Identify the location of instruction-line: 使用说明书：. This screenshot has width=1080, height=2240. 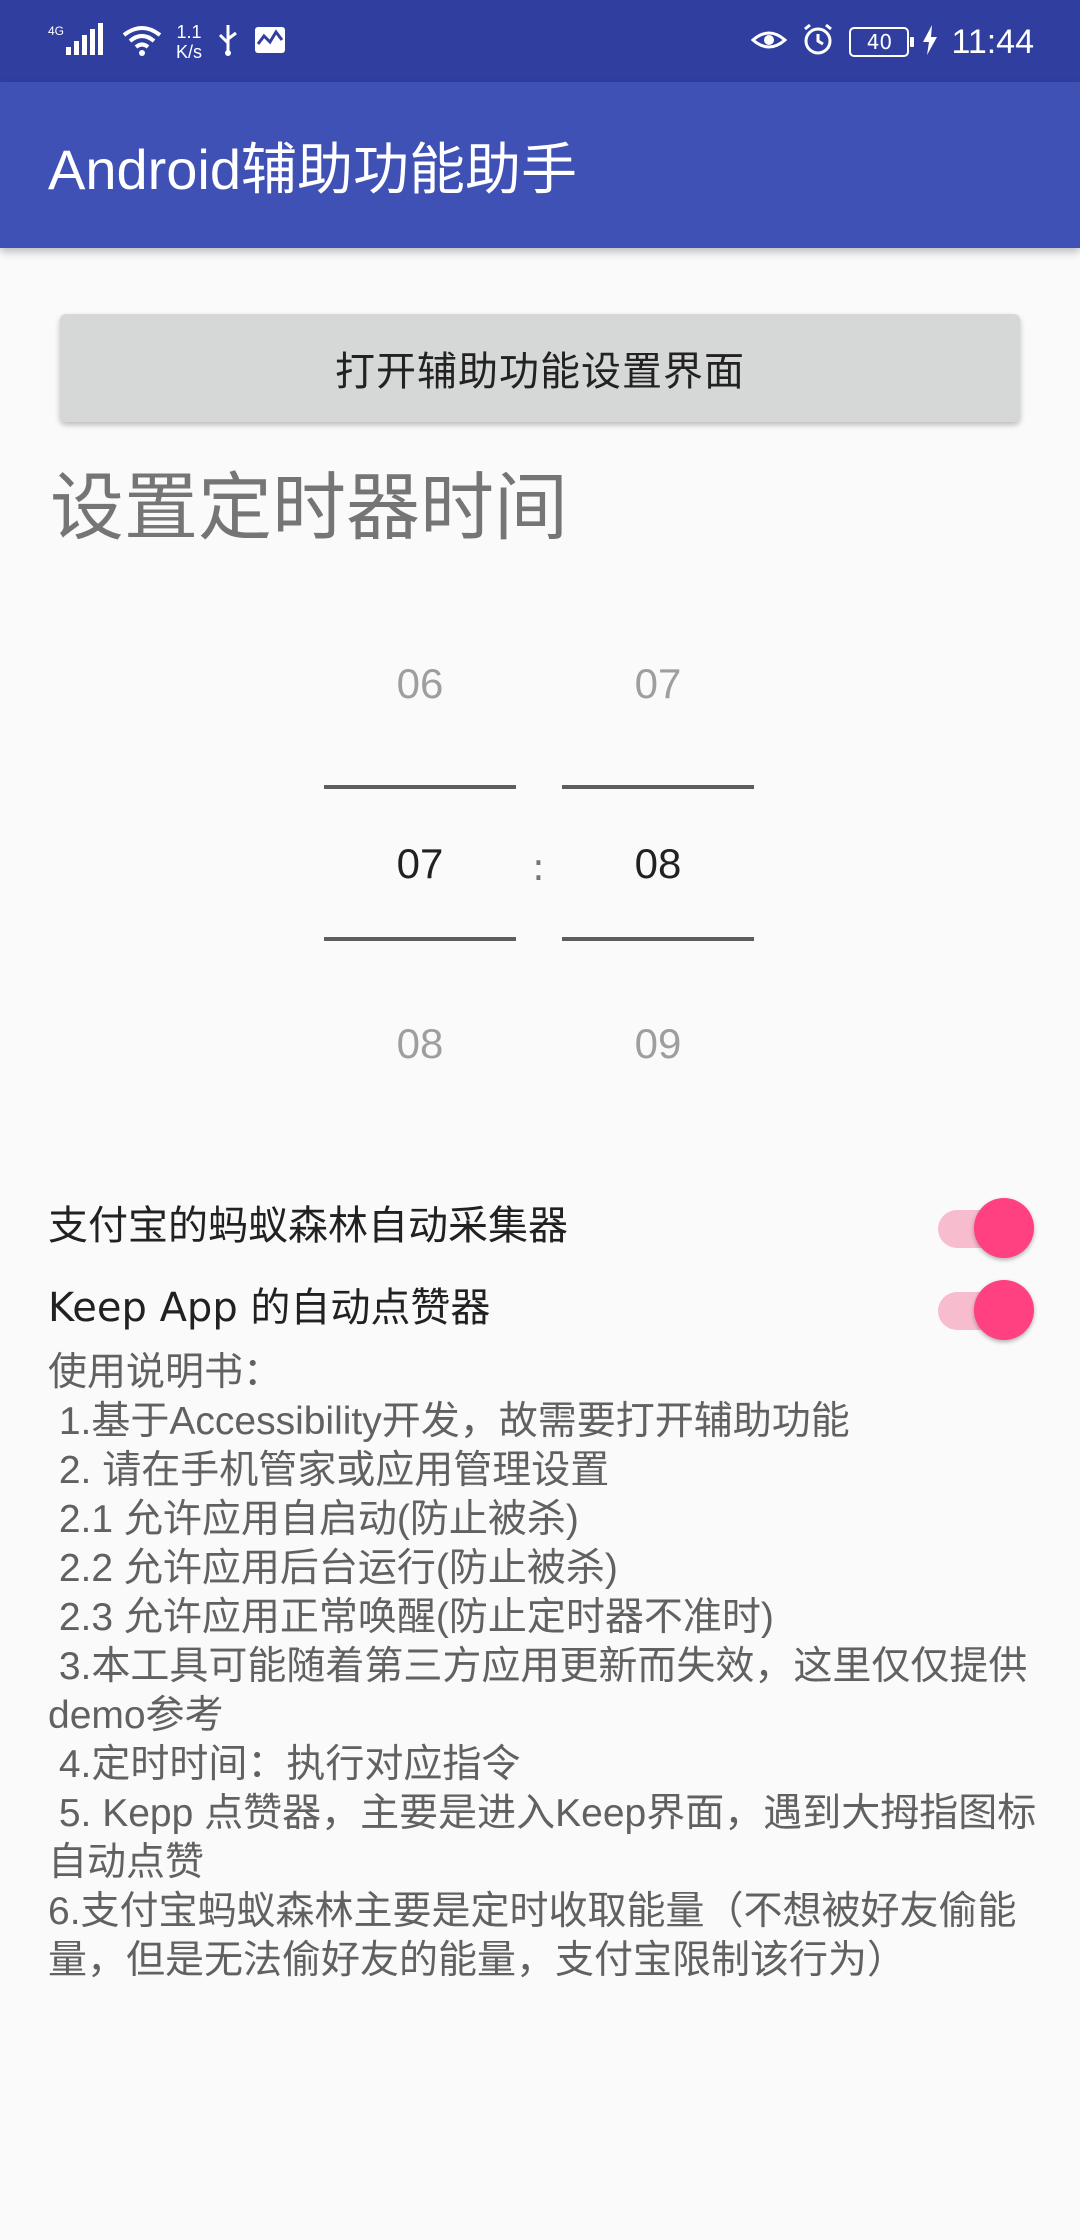
(165, 1372).